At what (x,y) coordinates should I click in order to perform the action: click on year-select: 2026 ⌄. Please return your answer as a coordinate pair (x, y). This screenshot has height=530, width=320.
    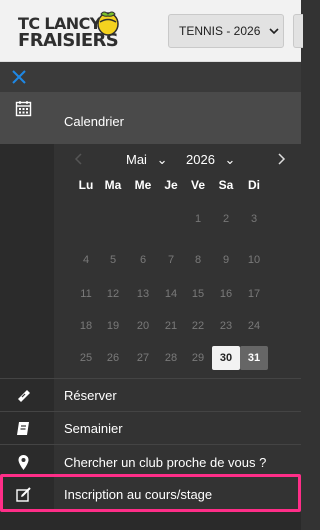
    Looking at the image, I should click on (210, 160).